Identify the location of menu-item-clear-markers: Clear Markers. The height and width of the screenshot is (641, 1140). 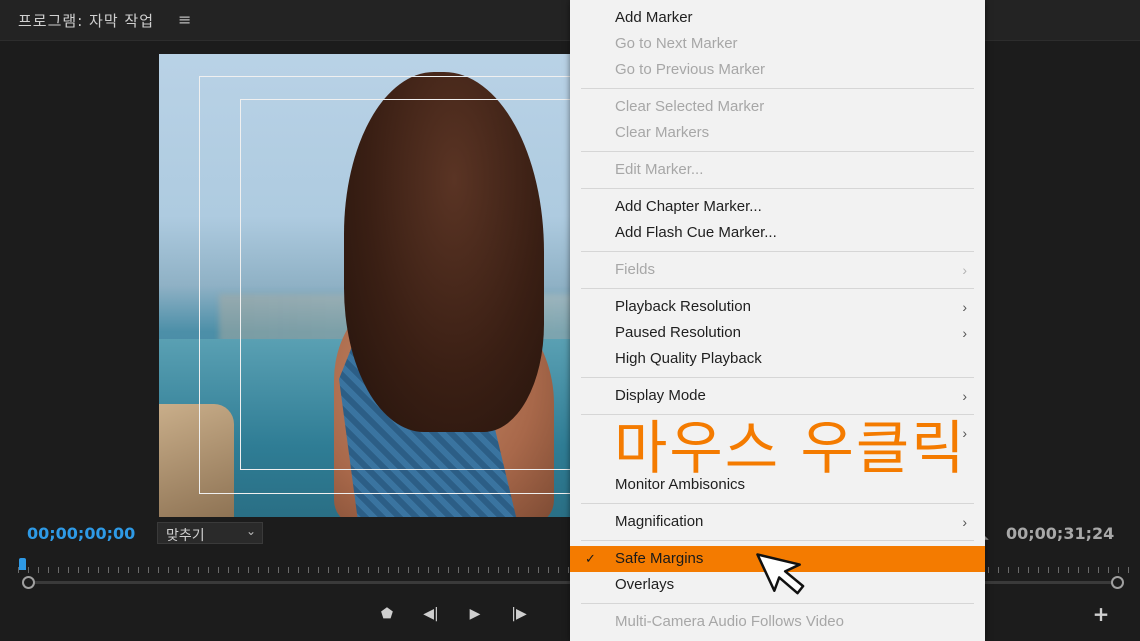
(777, 133).